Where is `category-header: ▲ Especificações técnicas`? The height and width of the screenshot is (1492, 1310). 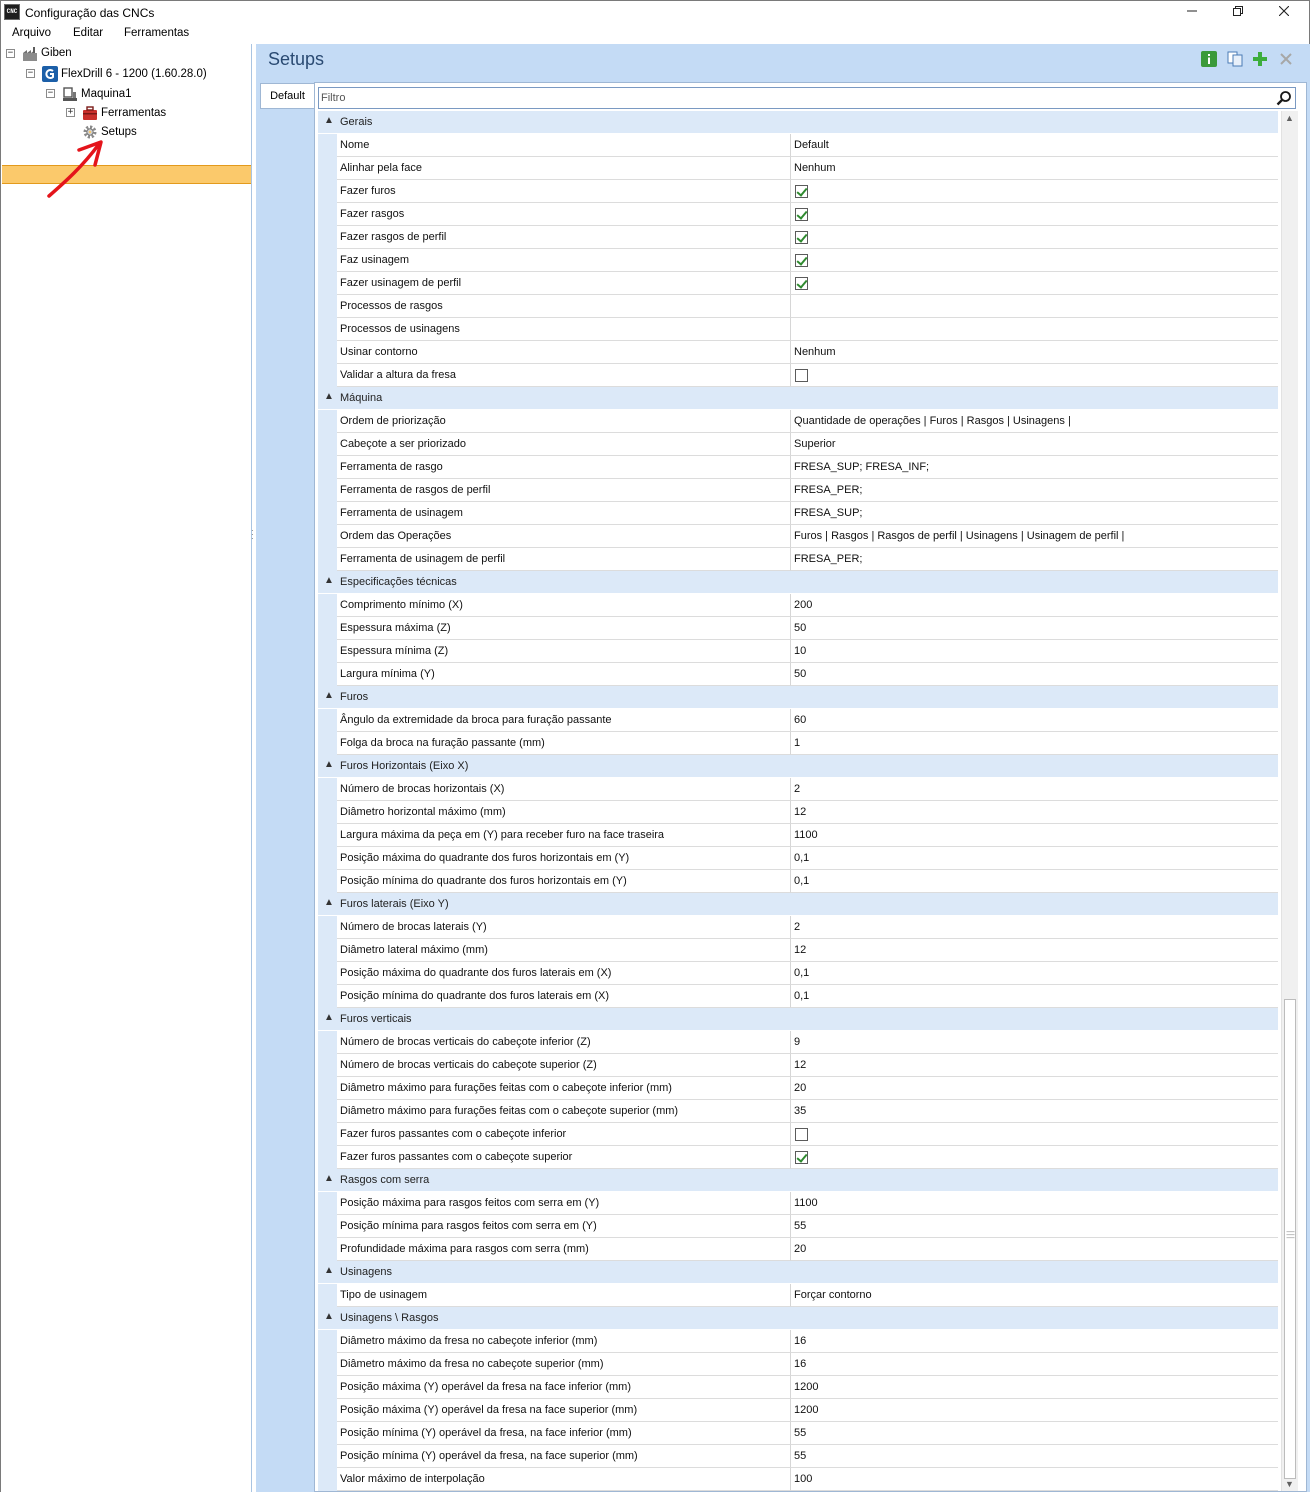
category-header: ▲ Especificações técnicas is located at coordinates (798, 582).